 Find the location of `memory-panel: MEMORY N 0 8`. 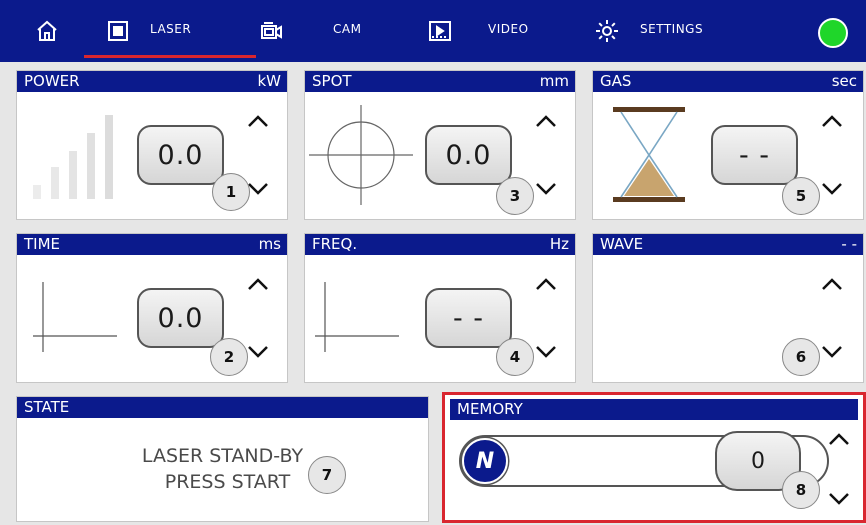

memory-panel: MEMORY N 0 8 is located at coordinates (654, 457).